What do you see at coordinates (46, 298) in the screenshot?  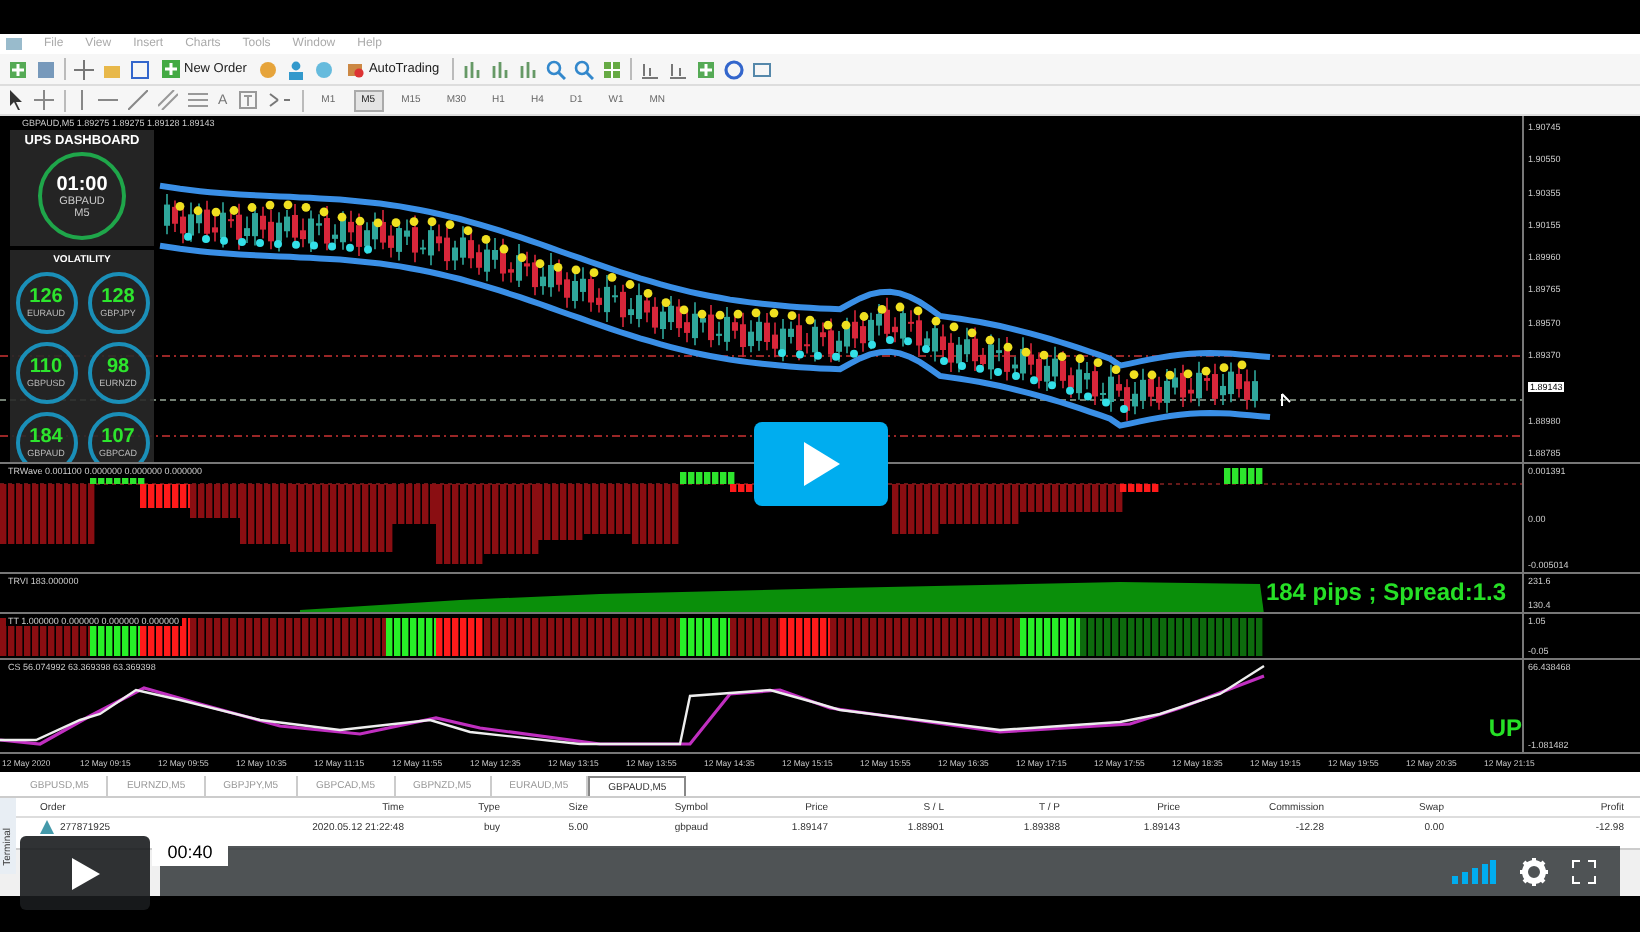 I see `gauge-value: 126` at bounding box center [46, 298].